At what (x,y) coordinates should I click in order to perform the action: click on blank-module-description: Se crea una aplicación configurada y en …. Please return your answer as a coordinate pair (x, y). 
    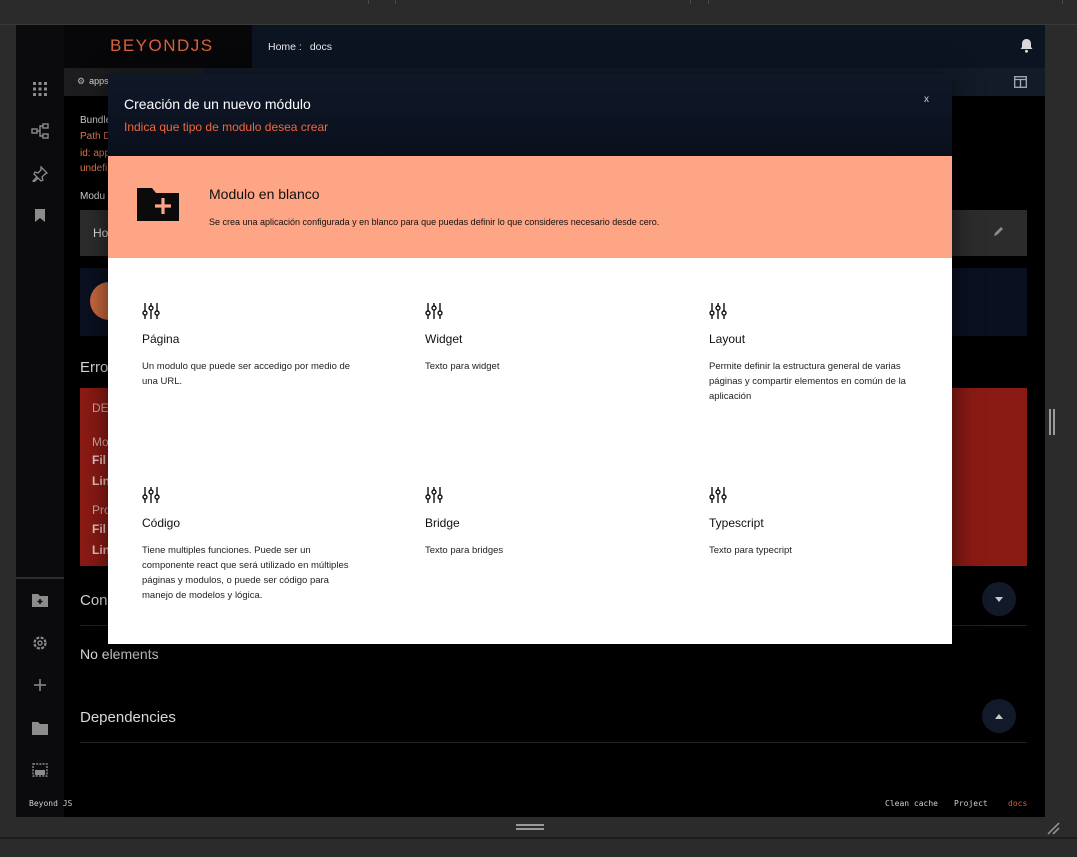
    Looking at the image, I should click on (434, 222).